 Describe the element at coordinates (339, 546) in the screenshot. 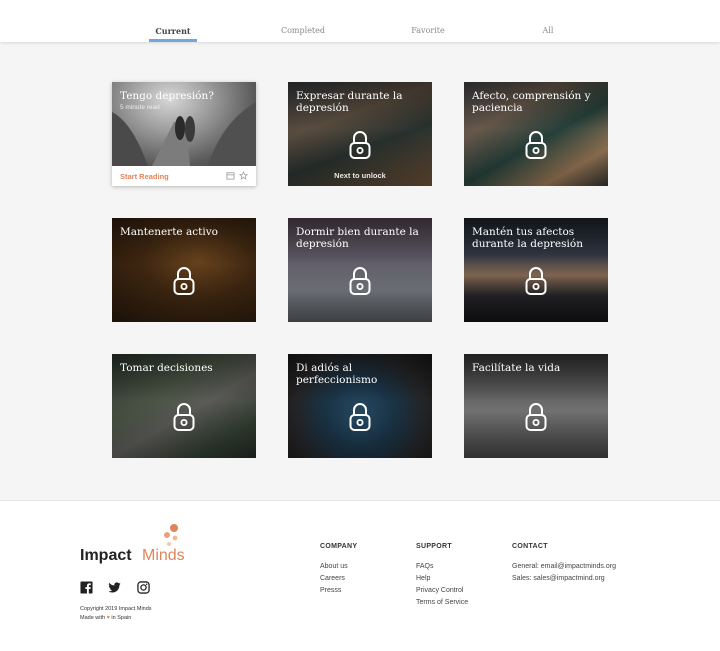

I see `column-heading: COMPANY` at that location.